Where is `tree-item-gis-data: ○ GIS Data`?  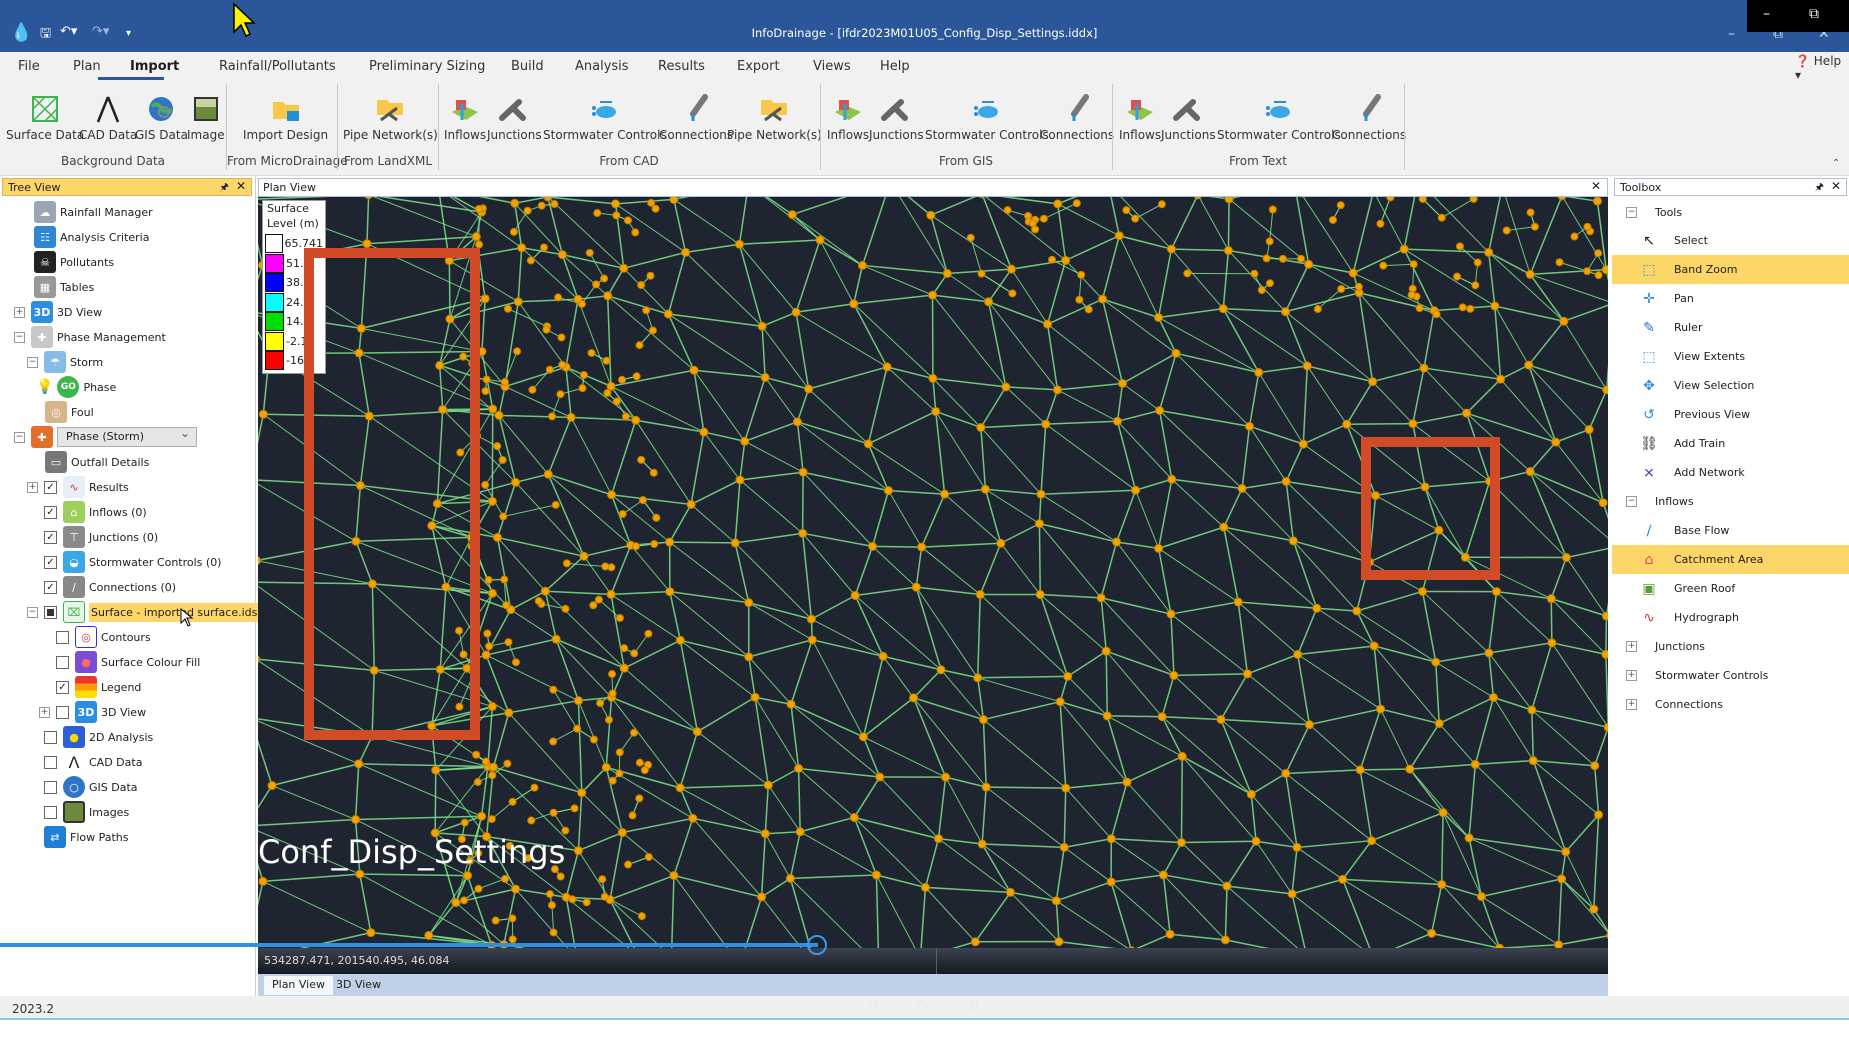
tree-item-gis-data: ○ GIS Data is located at coordinates (91, 787).